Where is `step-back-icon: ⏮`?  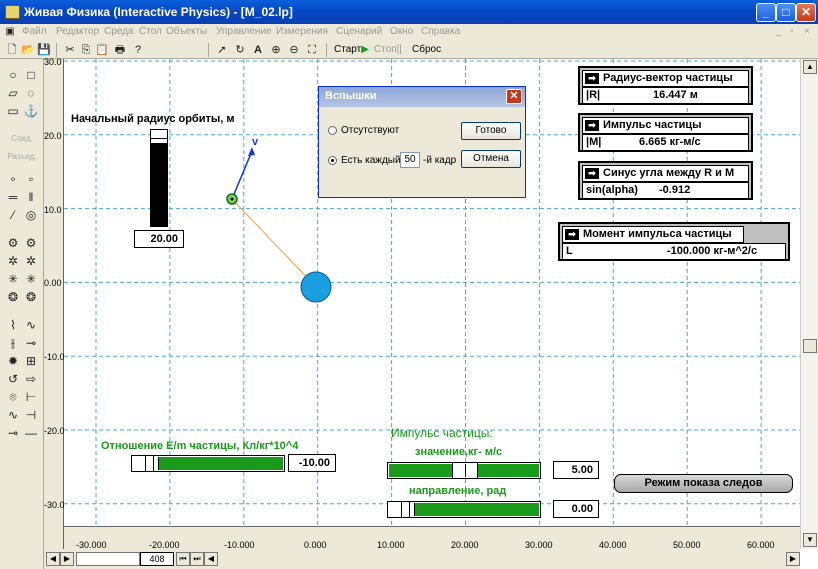 step-back-icon: ⏮ is located at coordinates (183, 559).